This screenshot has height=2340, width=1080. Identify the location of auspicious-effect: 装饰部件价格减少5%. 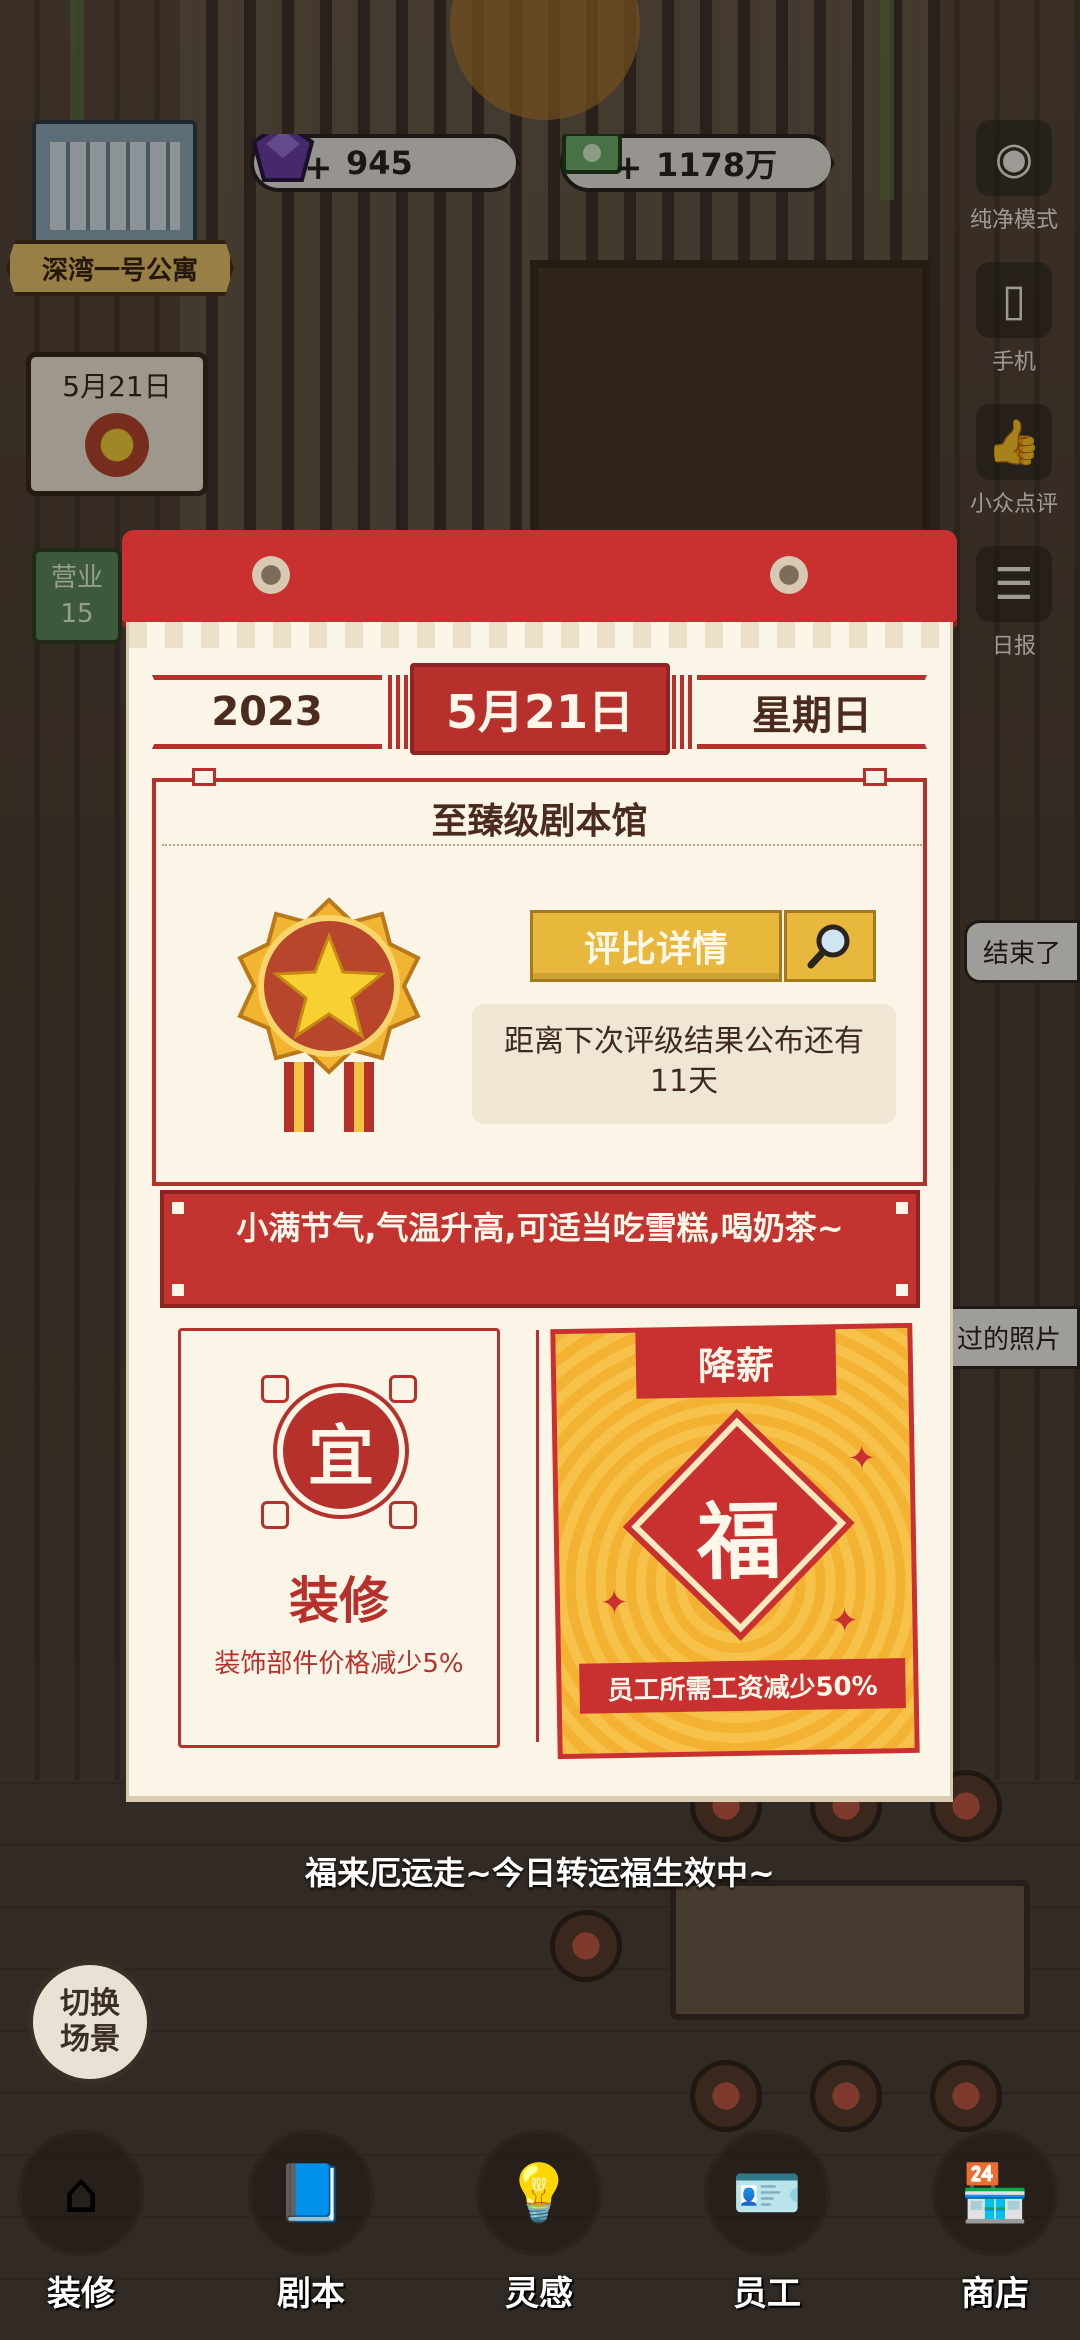
(339, 1664).